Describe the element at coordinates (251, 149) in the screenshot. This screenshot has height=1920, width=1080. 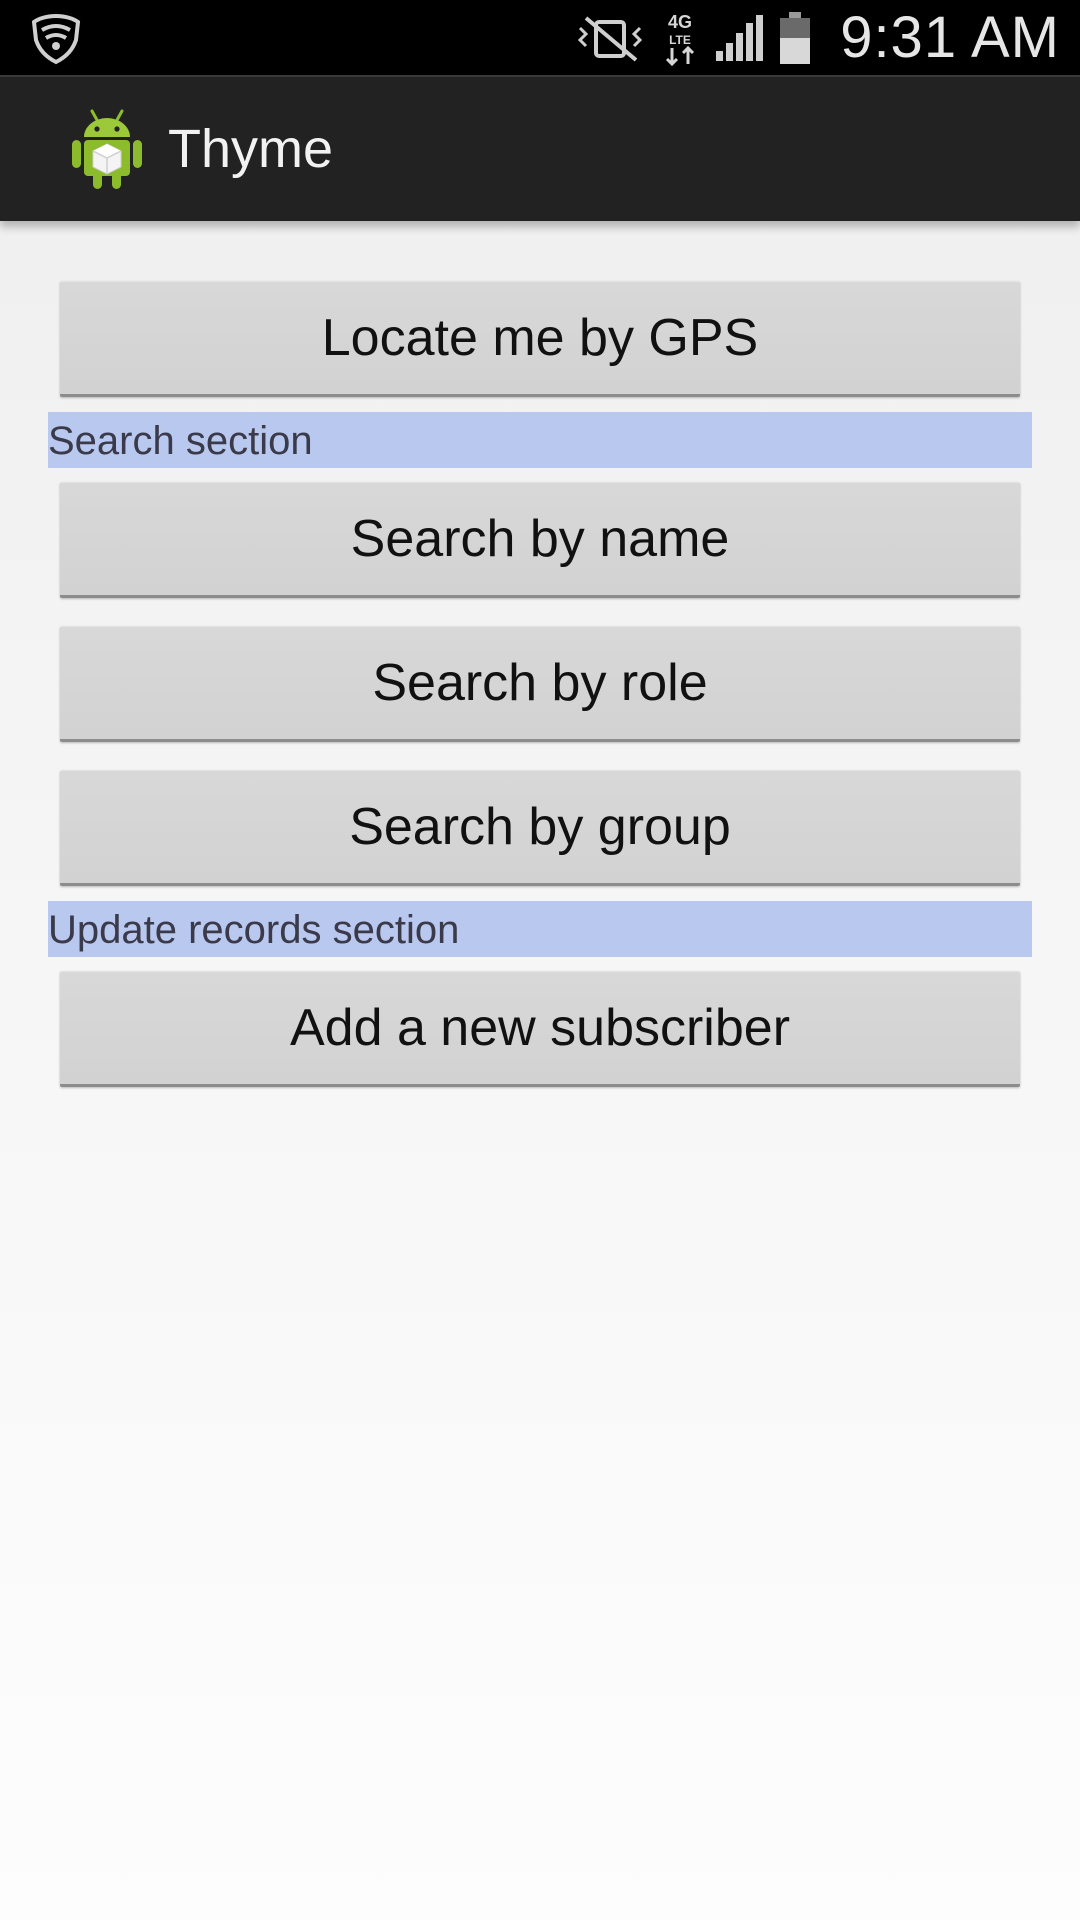
I see `app-title: Thyme` at that location.